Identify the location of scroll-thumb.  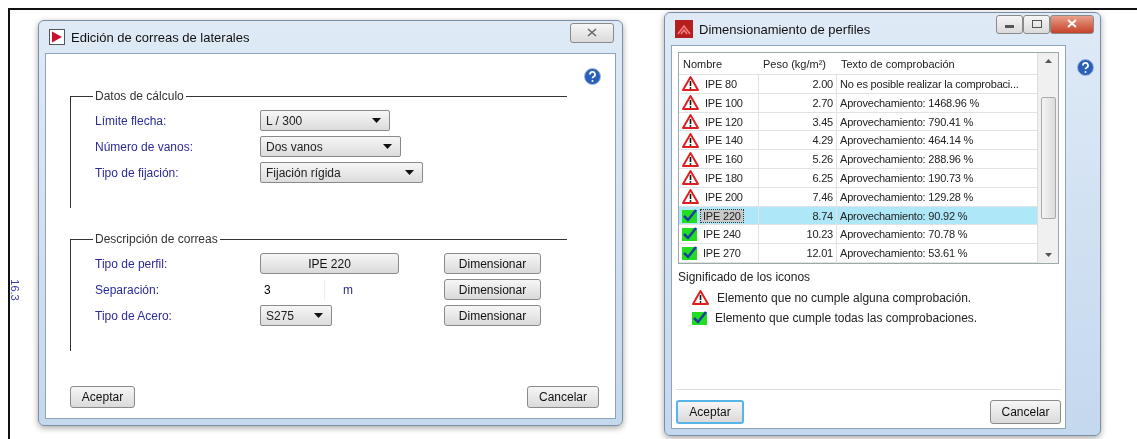
(1048, 158).